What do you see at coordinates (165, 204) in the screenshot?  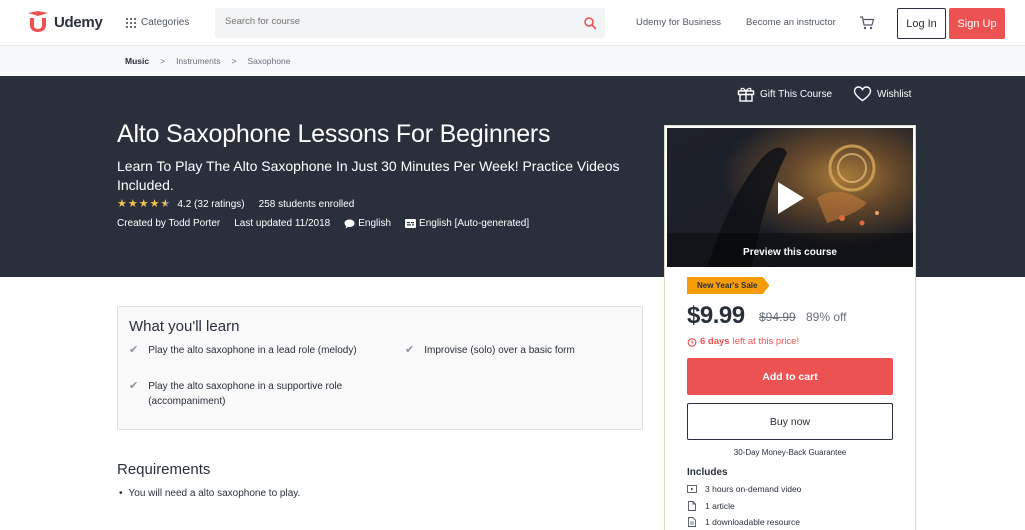 I see `half-star-icon: ★` at bounding box center [165, 204].